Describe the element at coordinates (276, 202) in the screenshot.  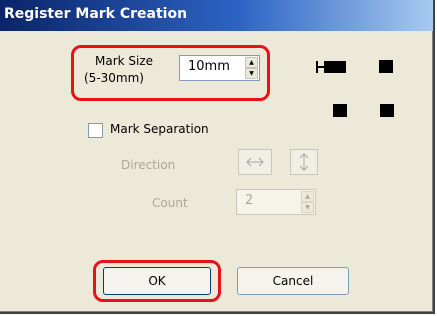
I see `count-stepper: 2 ▲ ▼` at that location.